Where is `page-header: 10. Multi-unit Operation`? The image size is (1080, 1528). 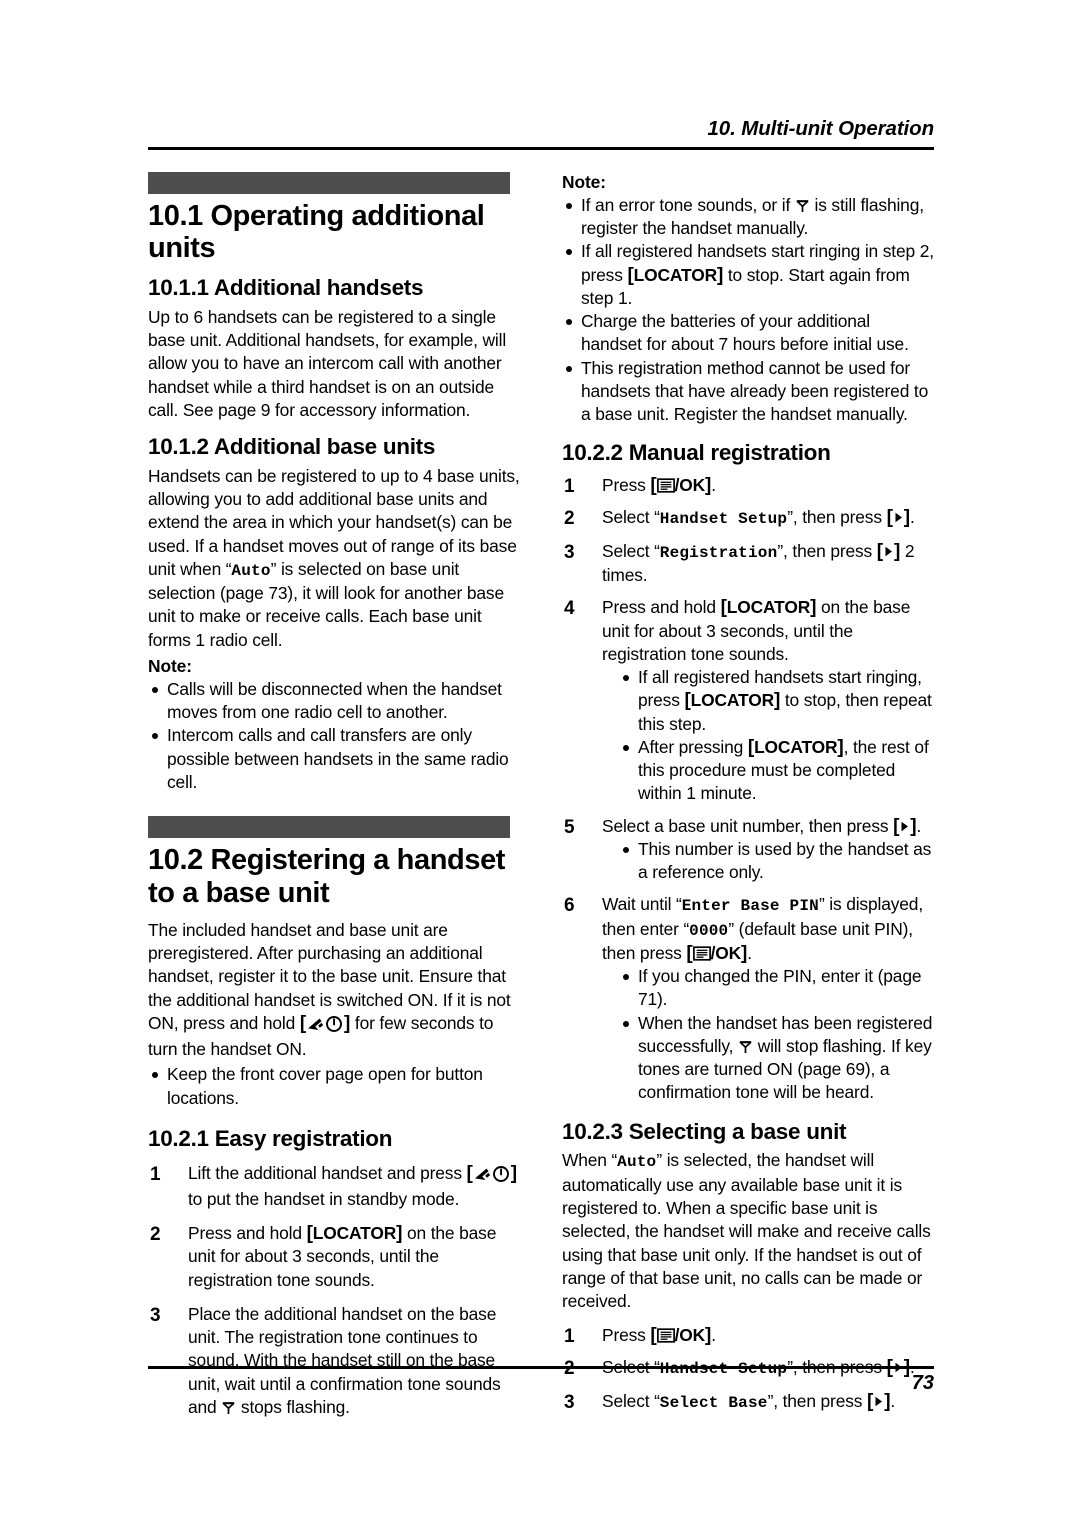
page-header: 10. Multi-unit Operation is located at coordinates (541, 133).